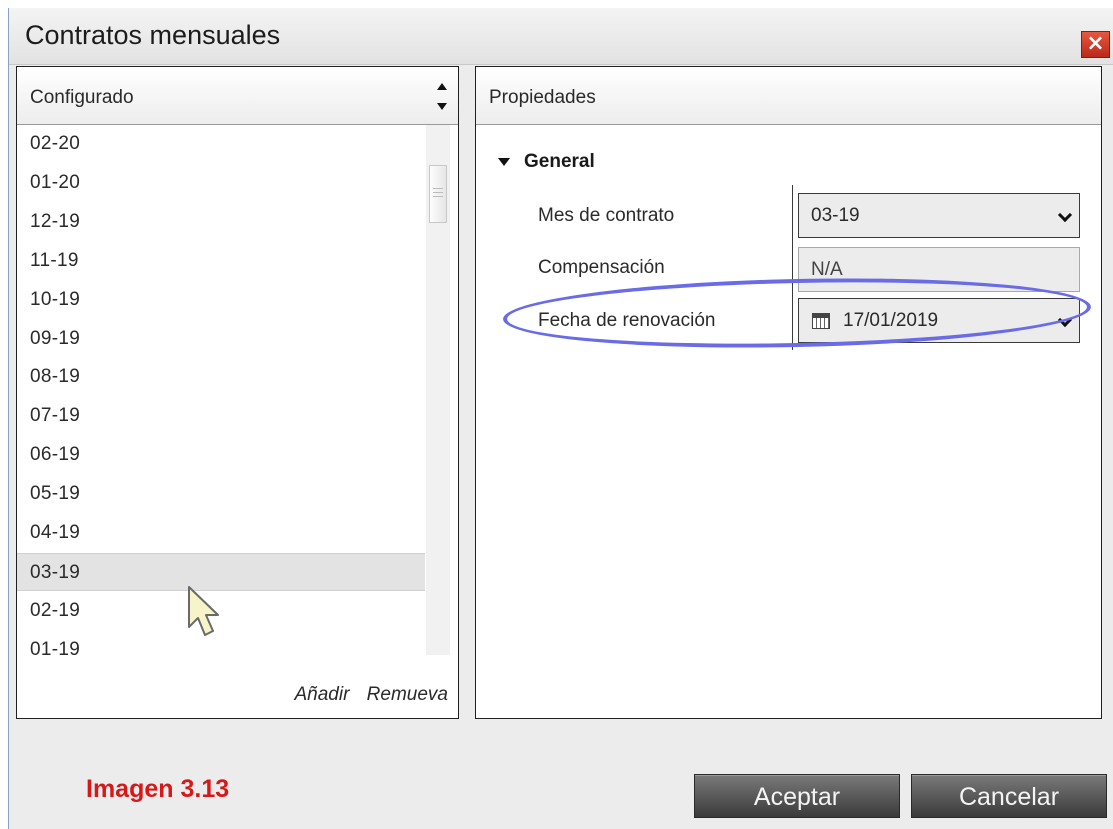 This screenshot has height=829, width=1113. What do you see at coordinates (221, 455) in the screenshot?
I see `list-item: 06-19` at bounding box center [221, 455].